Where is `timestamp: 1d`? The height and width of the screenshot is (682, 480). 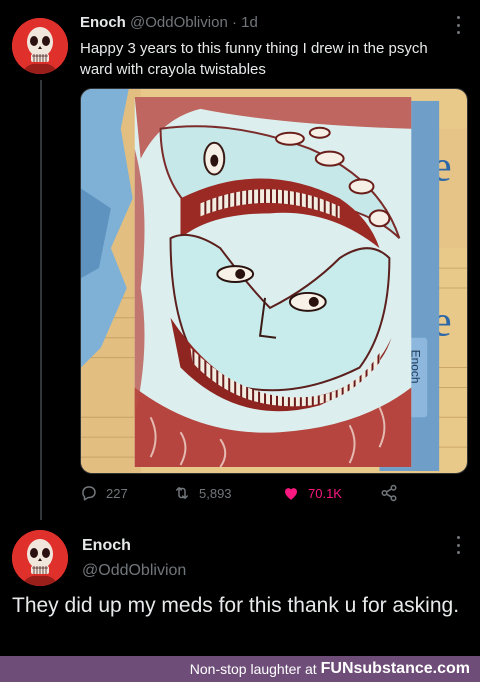
timestamp: 1d is located at coordinates (249, 22).